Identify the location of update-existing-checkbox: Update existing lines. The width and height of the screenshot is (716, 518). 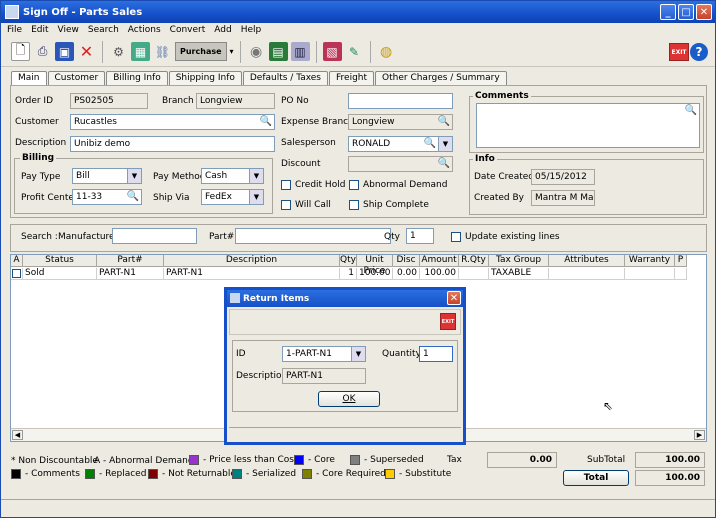
(505, 237).